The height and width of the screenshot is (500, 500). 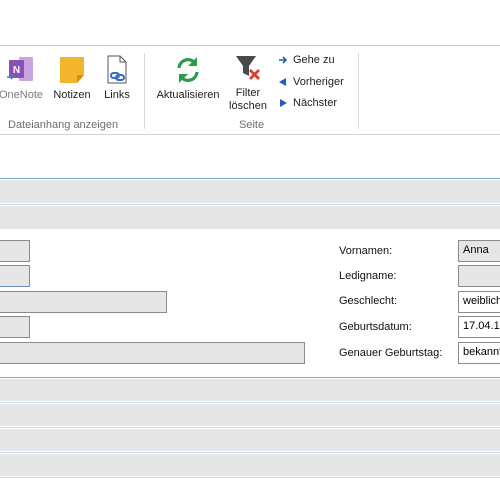 I want to click on vornamen-field: Anna, so click(x=479, y=251).